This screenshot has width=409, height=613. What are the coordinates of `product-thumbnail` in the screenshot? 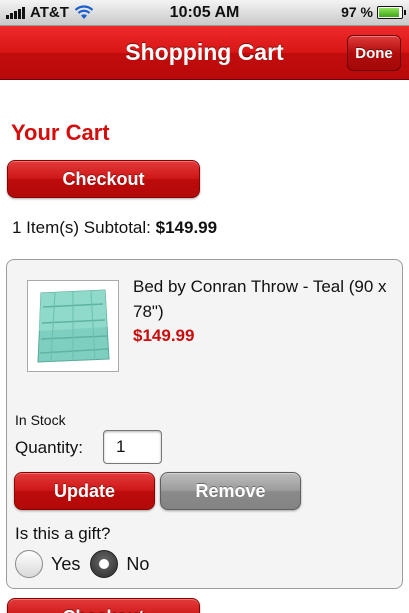 It's located at (73, 326).